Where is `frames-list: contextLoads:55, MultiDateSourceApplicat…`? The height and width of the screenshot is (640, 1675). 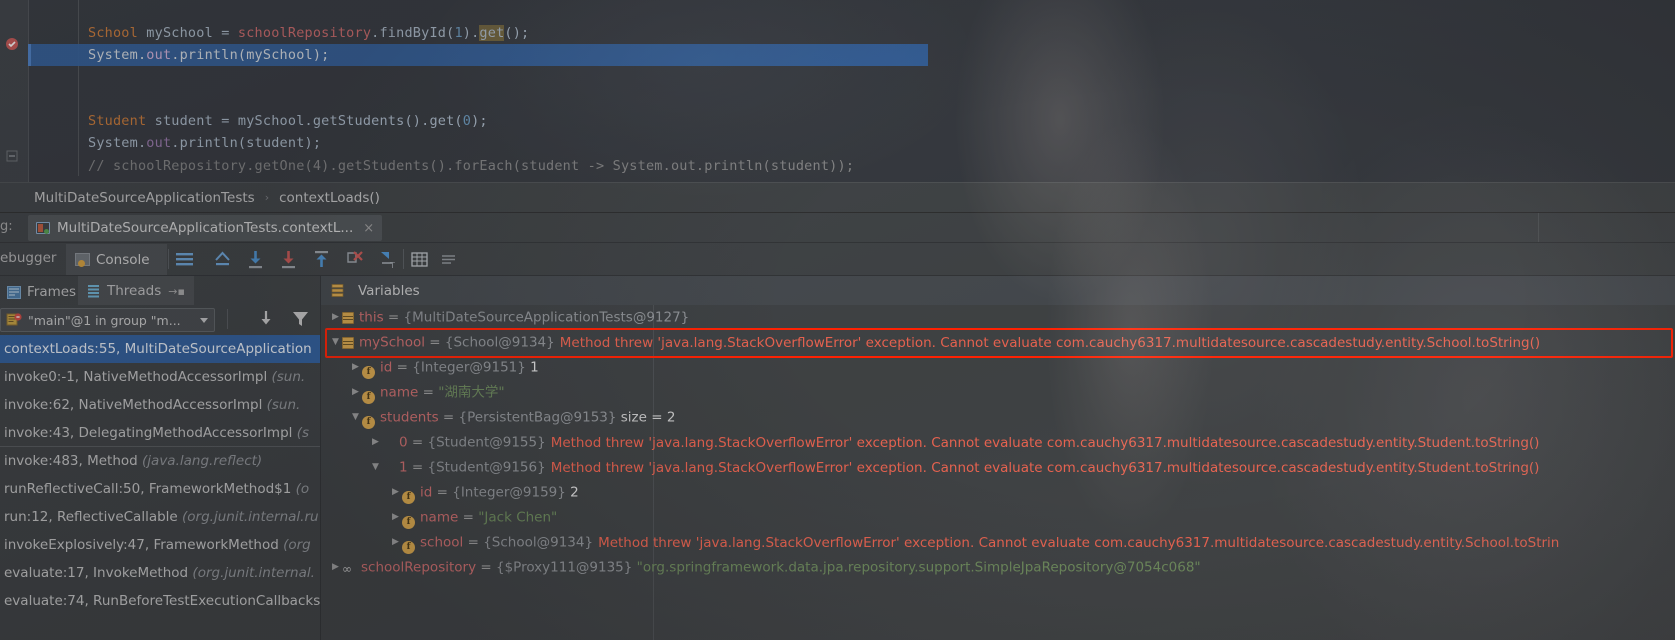 frames-list: contextLoads:55, MultiDateSourceApplicat… is located at coordinates (160, 487).